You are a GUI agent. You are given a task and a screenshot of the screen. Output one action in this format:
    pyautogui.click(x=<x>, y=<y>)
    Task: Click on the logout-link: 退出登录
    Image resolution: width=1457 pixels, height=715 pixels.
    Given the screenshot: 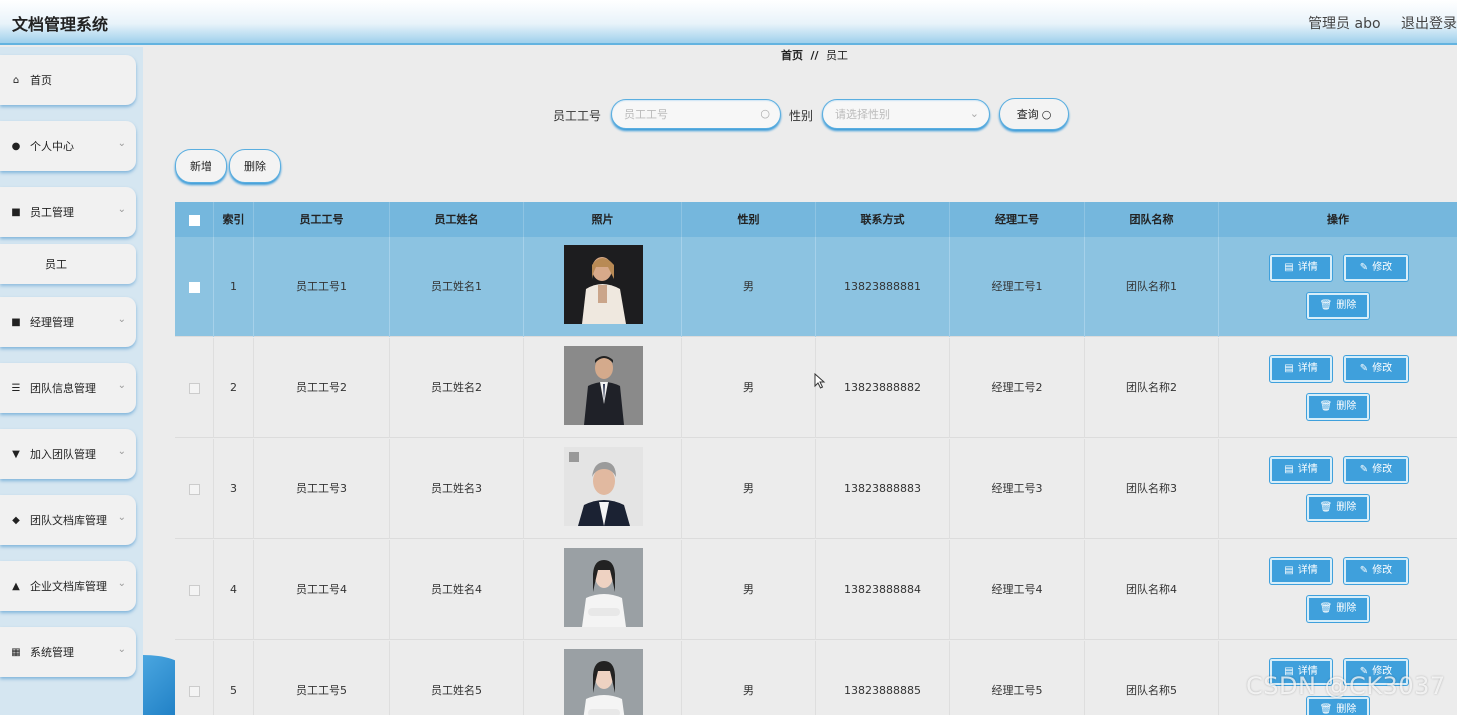 What is the action you would take?
    pyautogui.click(x=1429, y=24)
    